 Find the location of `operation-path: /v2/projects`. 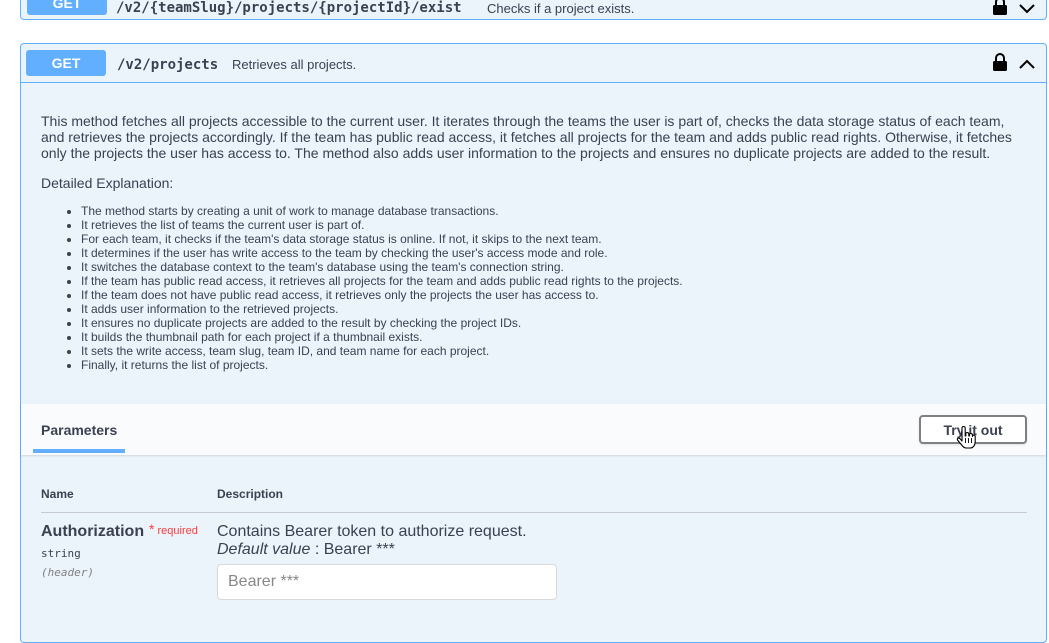

operation-path: /v2/projects is located at coordinates (168, 65).